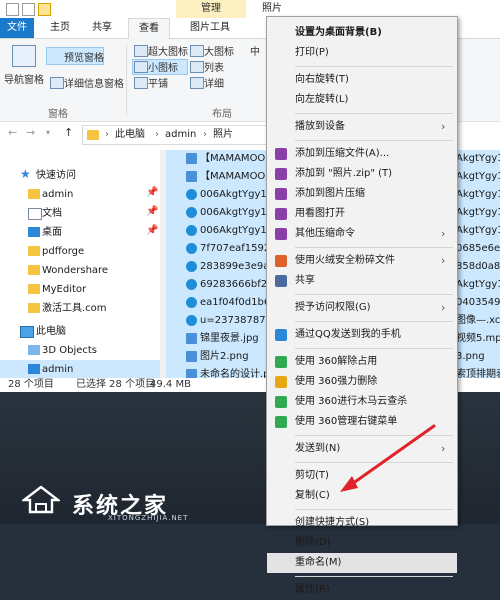 The image size is (500, 600). I want to click on list-view-button: 列表, so click(214, 66).